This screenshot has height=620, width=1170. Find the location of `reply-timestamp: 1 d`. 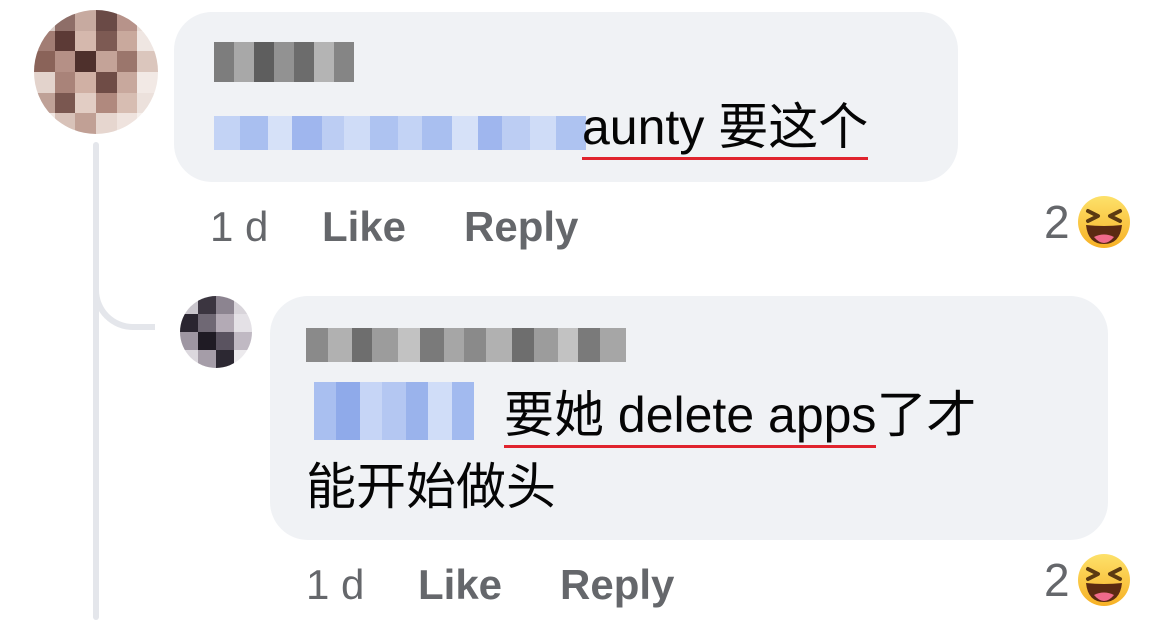

reply-timestamp: 1 d is located at coordinates (335, 585).